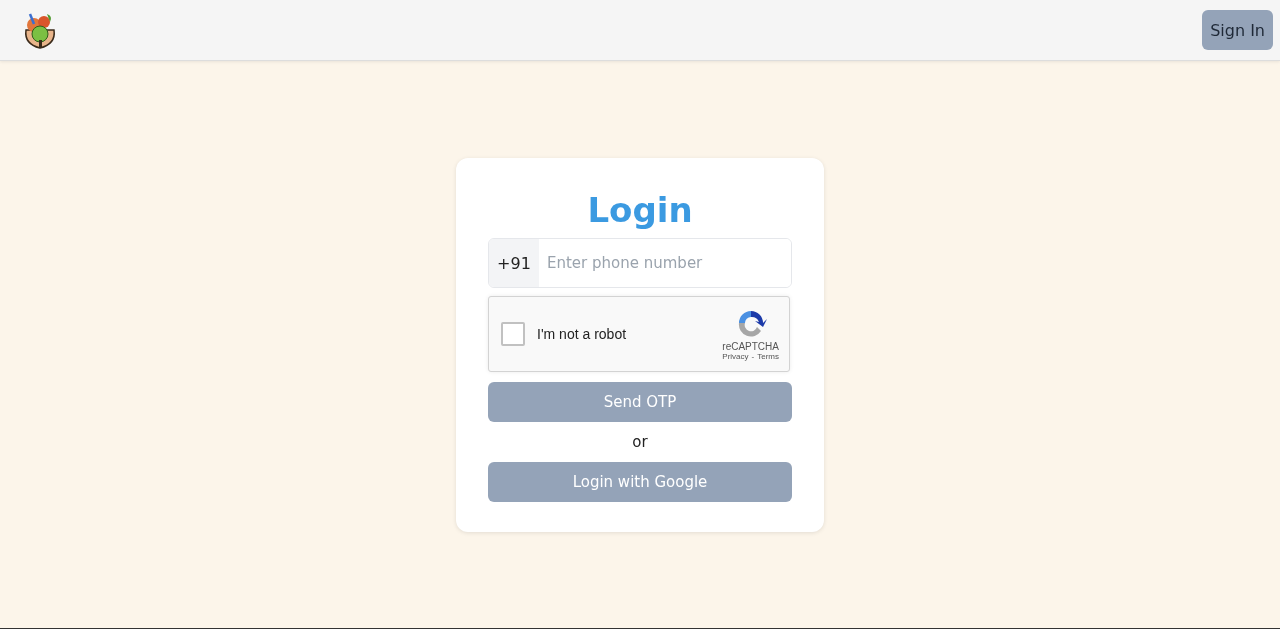 This screenshot has width=1280, height=629. Describe the element at coordinates (768, 356) in the screenshot. I see `terms-link: Terms` at that location.